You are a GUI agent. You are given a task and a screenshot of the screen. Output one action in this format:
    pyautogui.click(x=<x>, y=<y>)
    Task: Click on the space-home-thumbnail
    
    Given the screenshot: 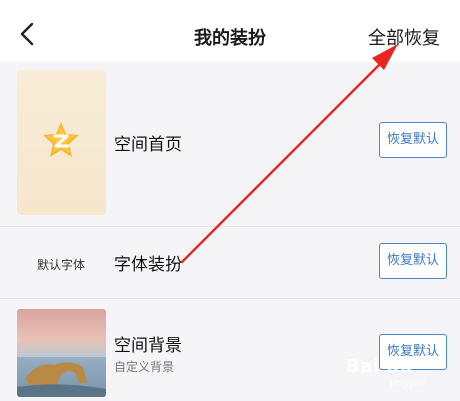 What is the action you would take?
    pyautogui.click(x=61, y=142)
    